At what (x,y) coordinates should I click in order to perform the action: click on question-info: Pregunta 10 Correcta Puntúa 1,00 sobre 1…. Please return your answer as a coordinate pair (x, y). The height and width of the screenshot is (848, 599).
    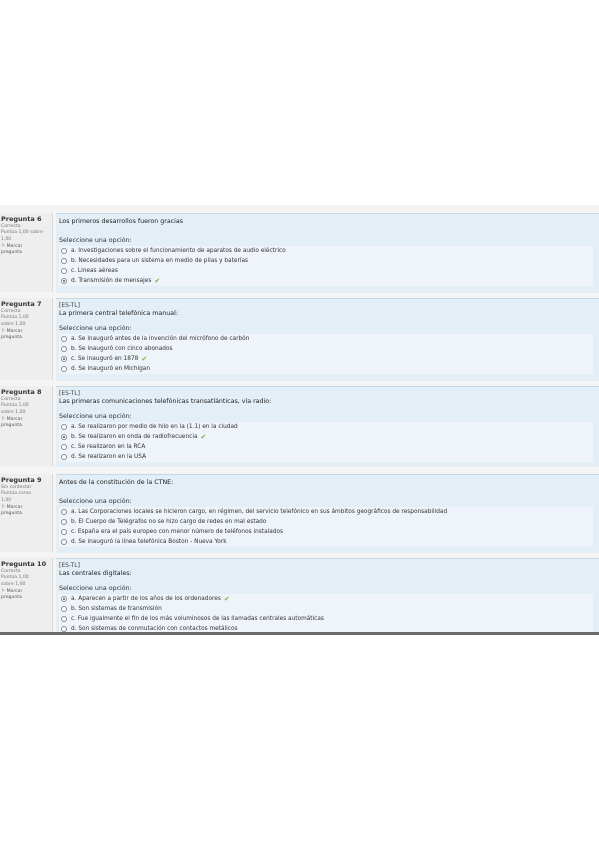
    Looking at the image, I should click on (26, 596).